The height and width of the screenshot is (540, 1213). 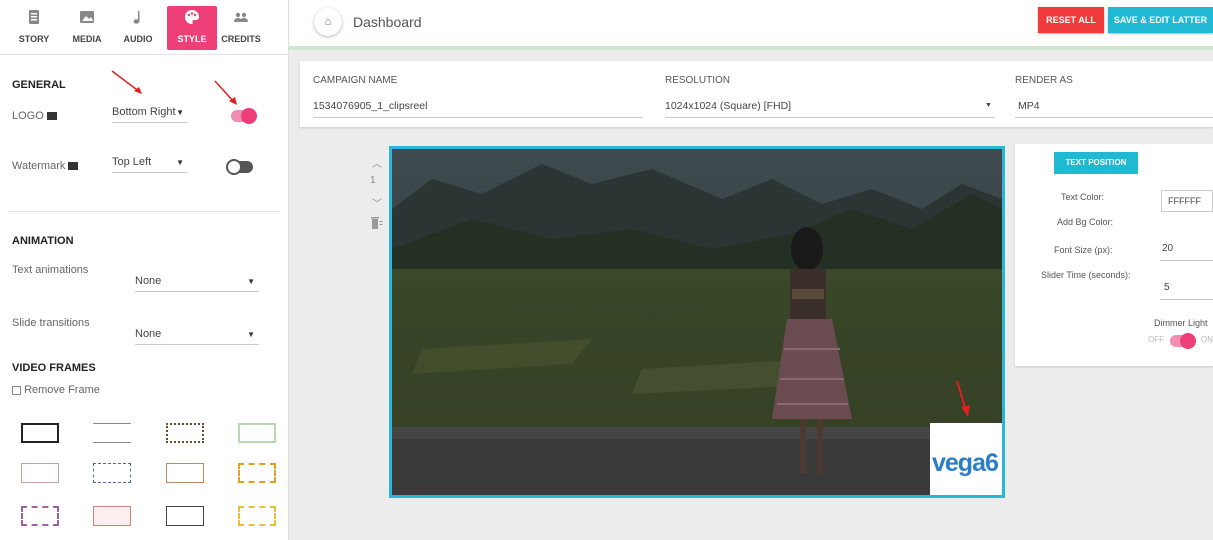 I want to click on general-title: GENERAL, so click(x=39, y=85).